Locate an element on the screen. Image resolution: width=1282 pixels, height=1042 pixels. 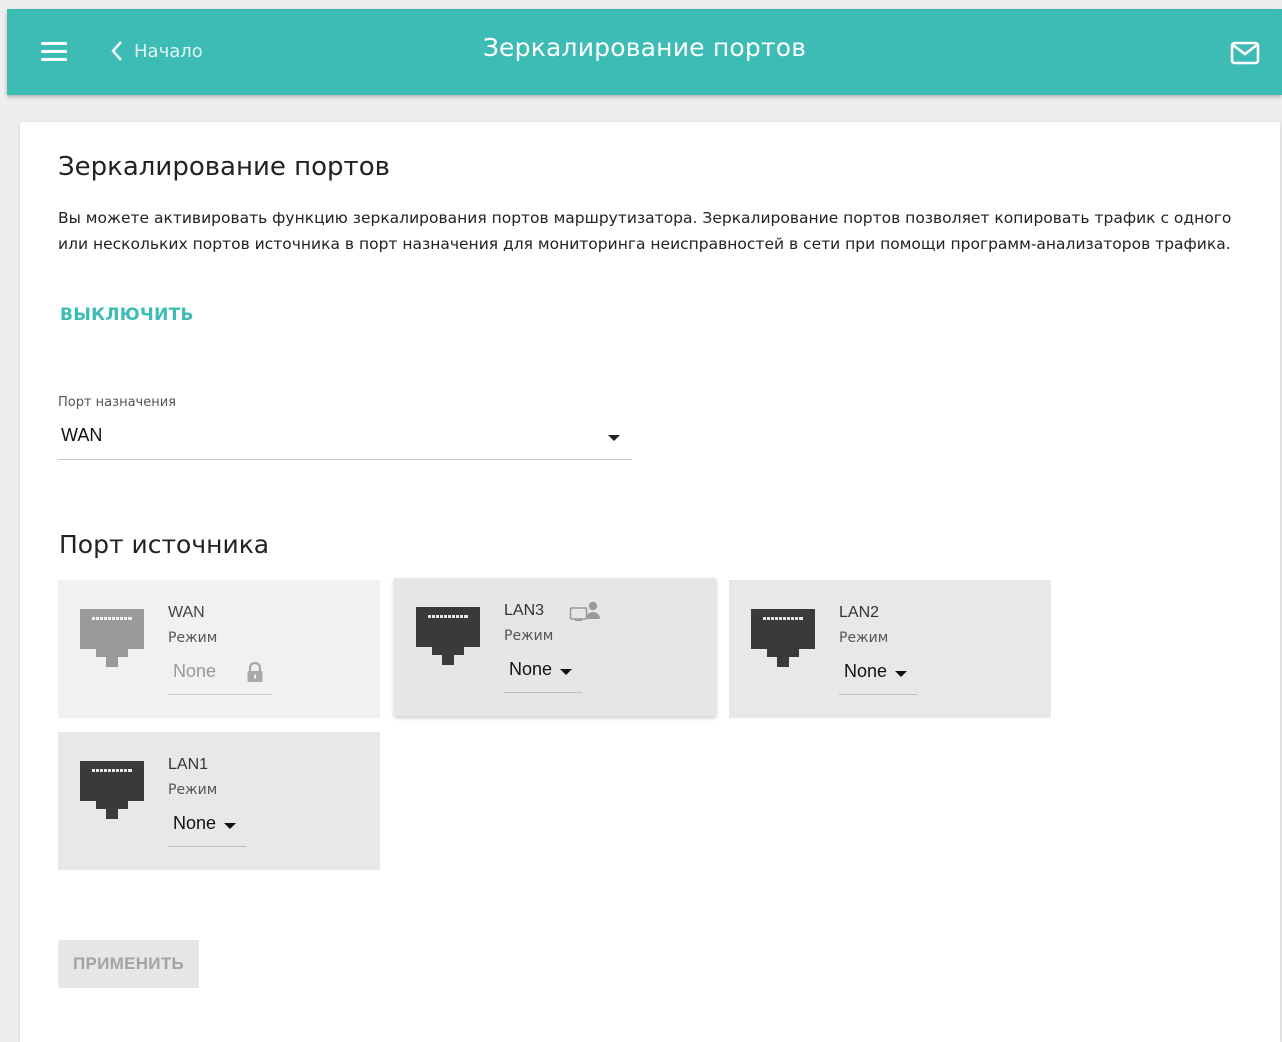
port-name: LAN2 is located at coordinates (859, 612).